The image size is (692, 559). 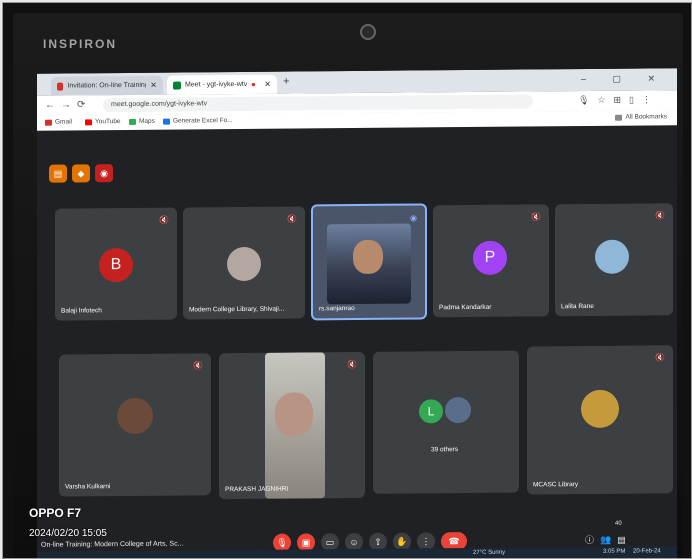 What do you see at coordinates (88, 121) in the screenshot?
I see `youtube-icon` at bounding box center [88, 121].